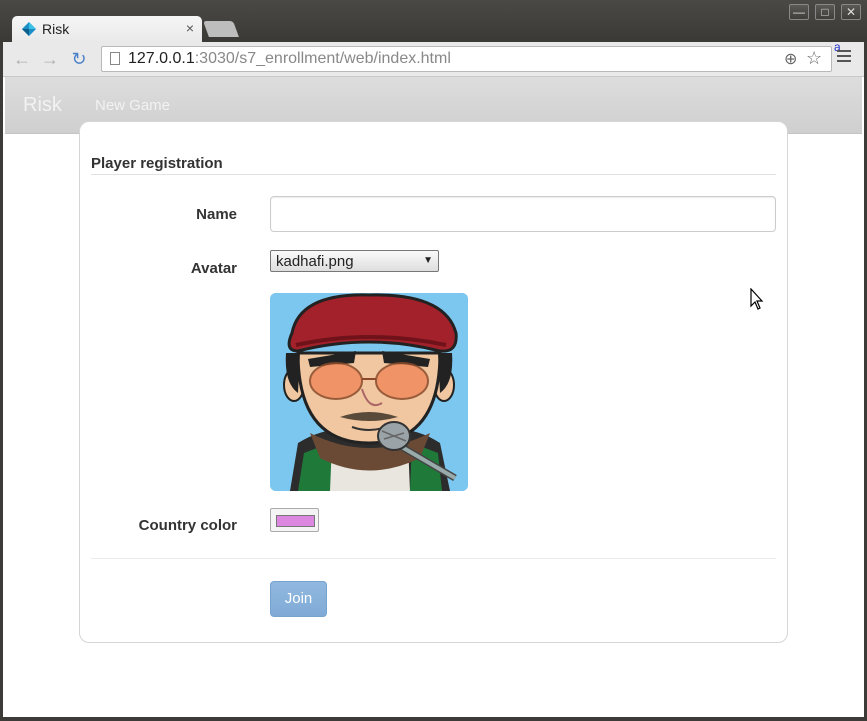 Image resolution: width=867 pixels, height=721 pixels. Describe the element at coordinates (433, 558) in the screenshot. I see `form-actions-divider` at that location.